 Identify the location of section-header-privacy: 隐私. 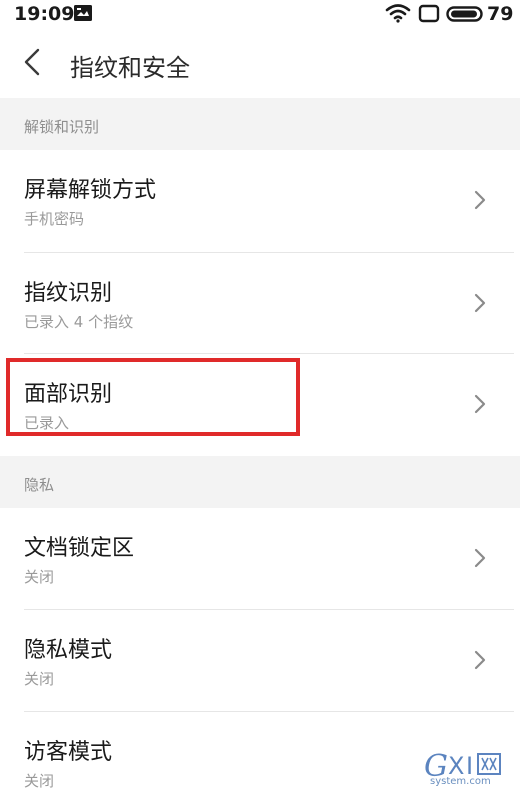
(260, 482).